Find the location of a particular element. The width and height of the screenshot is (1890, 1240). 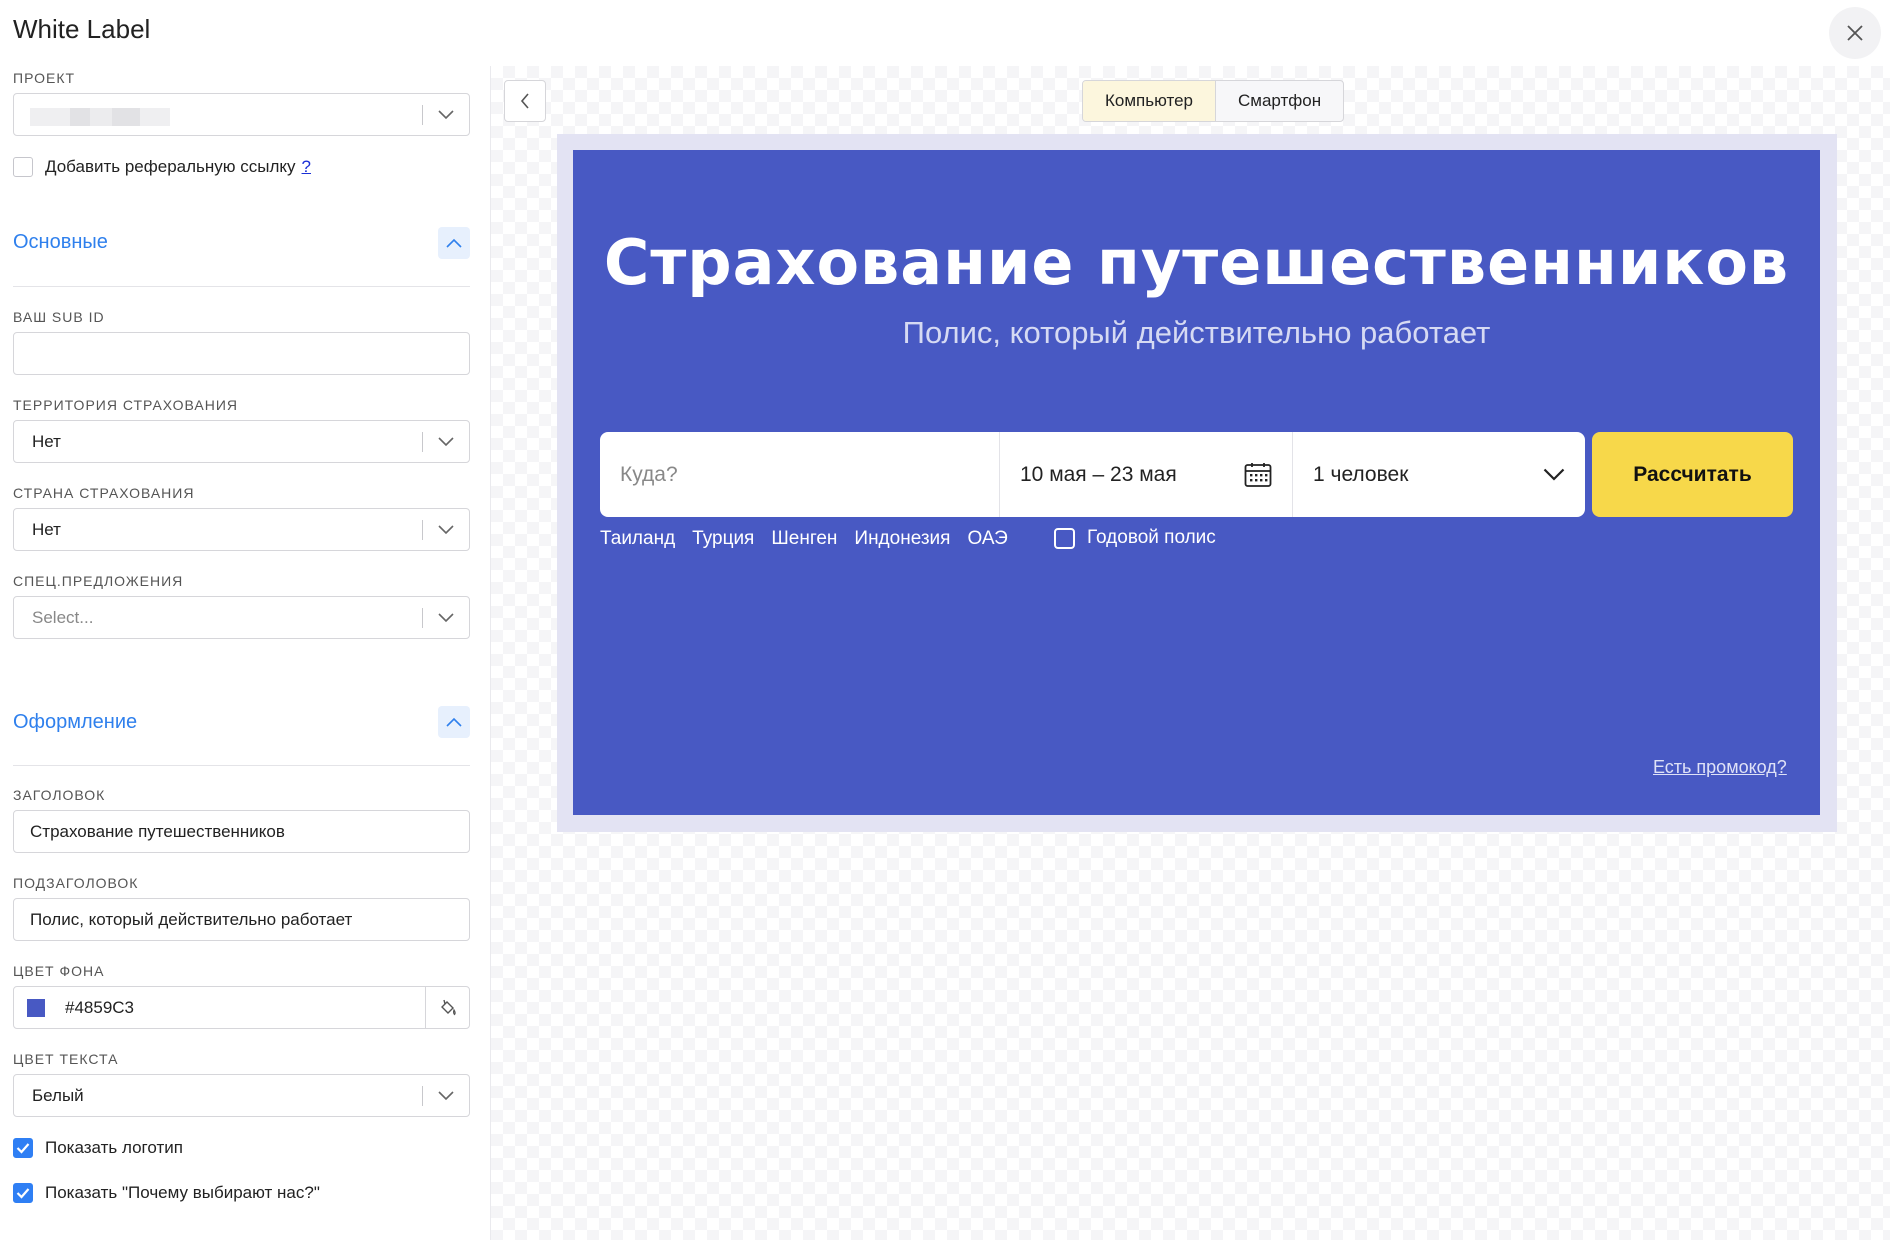

tab-desktop: Компьютер is located at coordinates (1149, 101).